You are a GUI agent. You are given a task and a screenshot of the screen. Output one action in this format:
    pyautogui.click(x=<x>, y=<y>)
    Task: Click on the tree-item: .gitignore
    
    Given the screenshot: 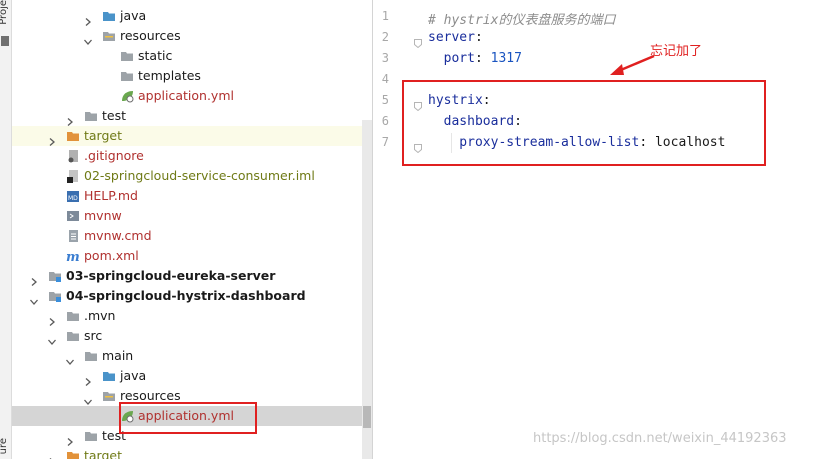 What is the action you would take?
    pyautogui.click(x=192, y=156)
    